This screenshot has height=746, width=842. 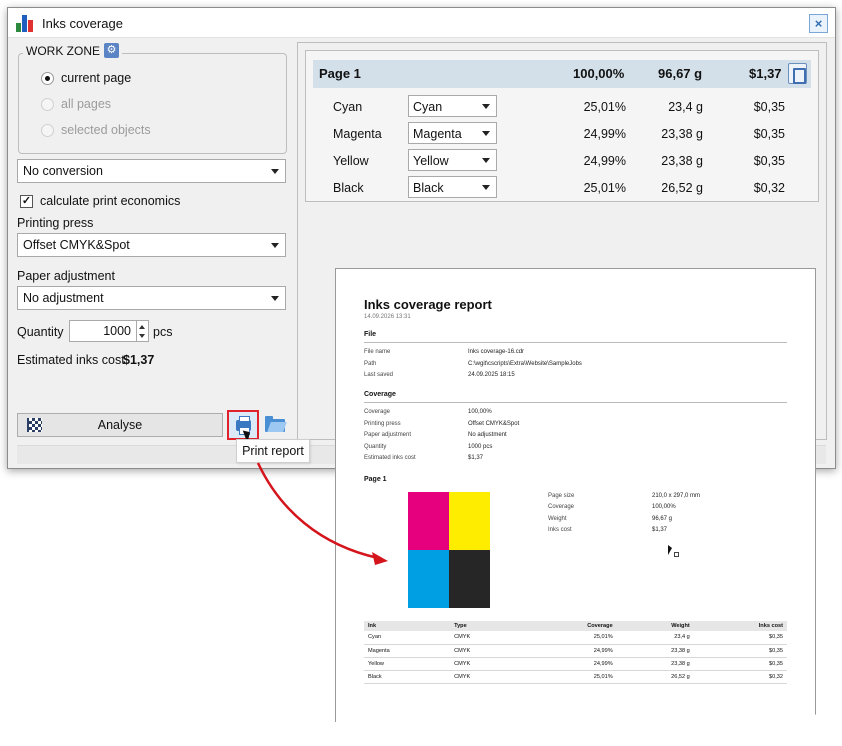 What do you see at coordinates (26, 201) in the screenshot?
I see `checkbox: ✓` at bounding box center [26, 201].